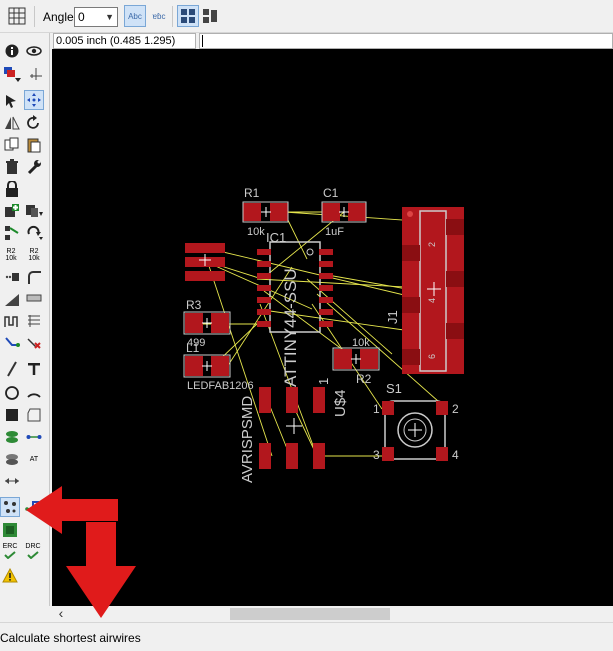  What do you see at coordinates (392, 317) in the screenshot?
I see `j1-name: J1` at bounding box center [392, 317].